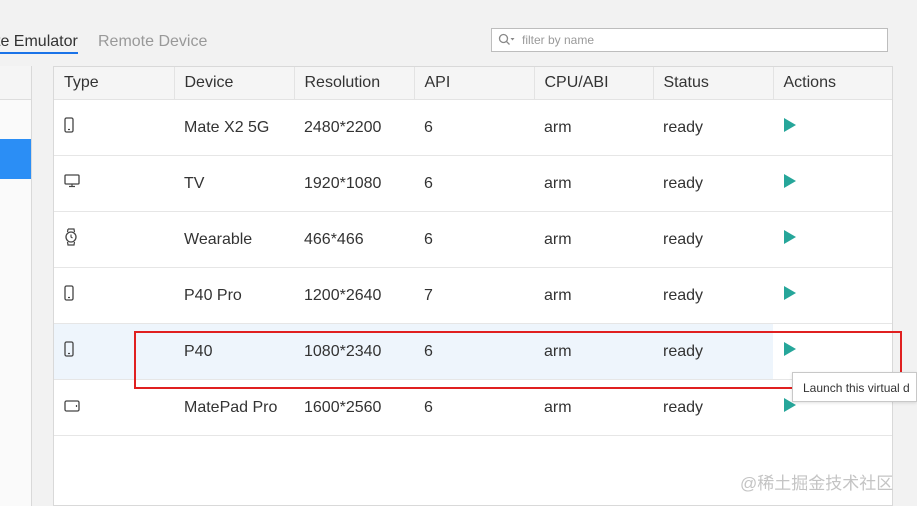 Image resolution: width=917 pixels, height=506 pixels. I want to click on column-header: CPU/ABI, so click(594, 83).